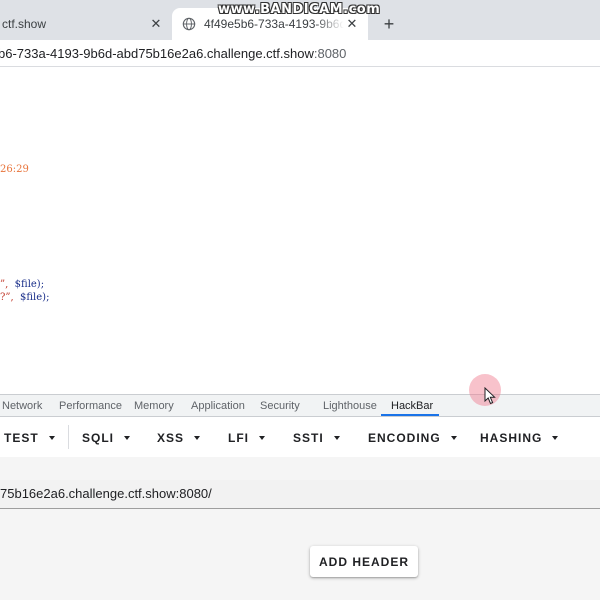 The width and height of the screenshot is (600, 600). Describe the element at coordinates (86, 24) in the screenshot. I see `browser-tab-ctfshow: ctf.show ✕` at that location.